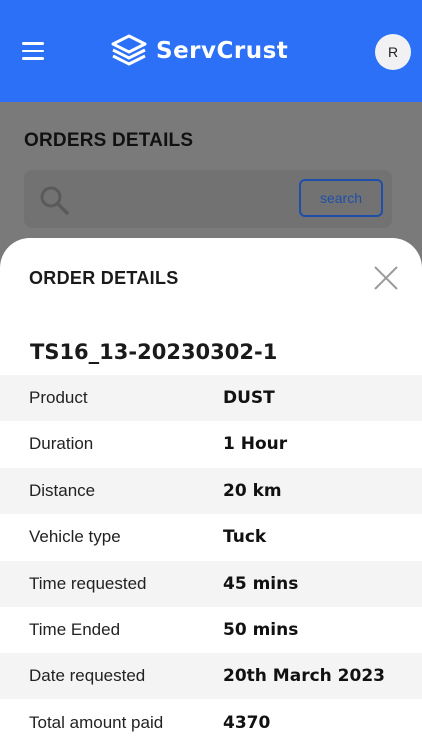 Image resolution: width=422 pixels, height=750 pixels. What do you see at coordinates (211, 444) in the screenshot?
I see `detail-row-duration: Duration 1 Hour` at bounding box center [211, 444].